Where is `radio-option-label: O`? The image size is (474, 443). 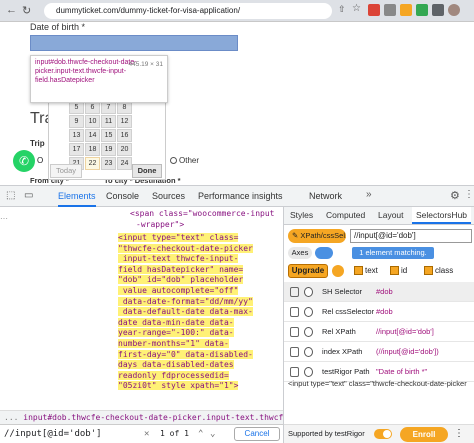
radio-option-label: O is located at coordinates (40, 160).